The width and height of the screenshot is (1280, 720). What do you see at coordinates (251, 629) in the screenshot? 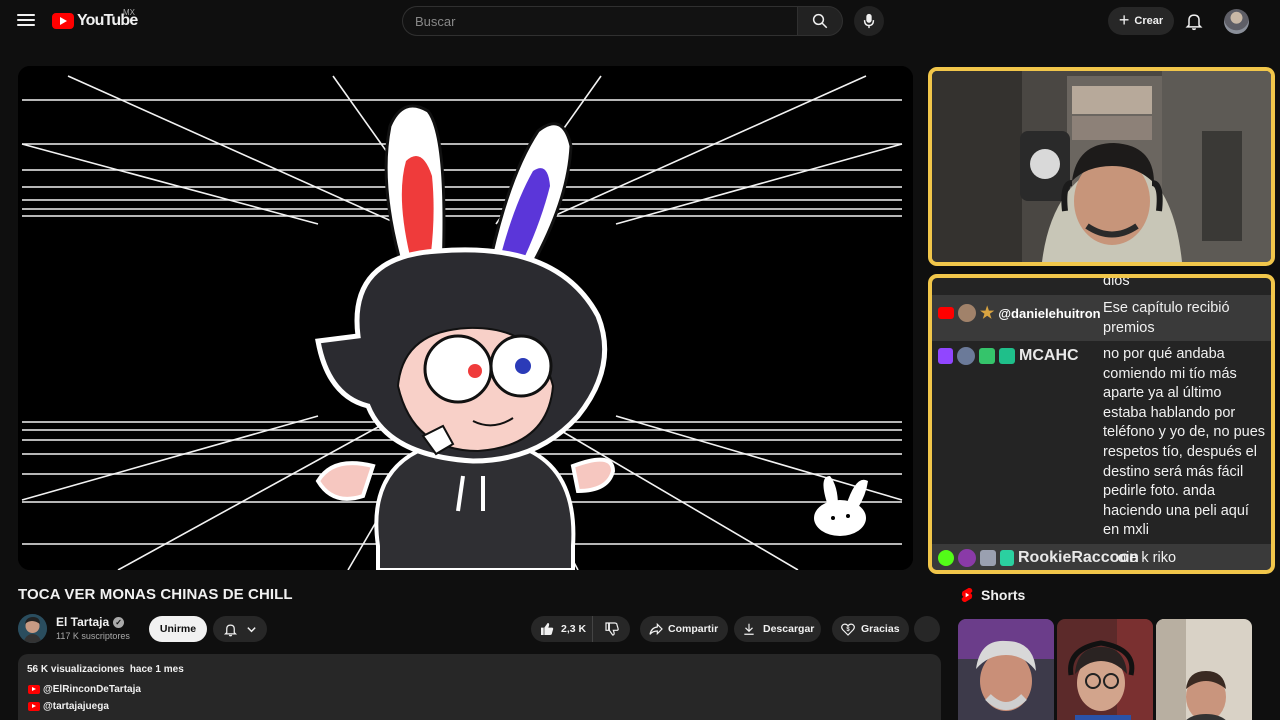
I see `chevron-down-icon` at bounding box center [251, 629].